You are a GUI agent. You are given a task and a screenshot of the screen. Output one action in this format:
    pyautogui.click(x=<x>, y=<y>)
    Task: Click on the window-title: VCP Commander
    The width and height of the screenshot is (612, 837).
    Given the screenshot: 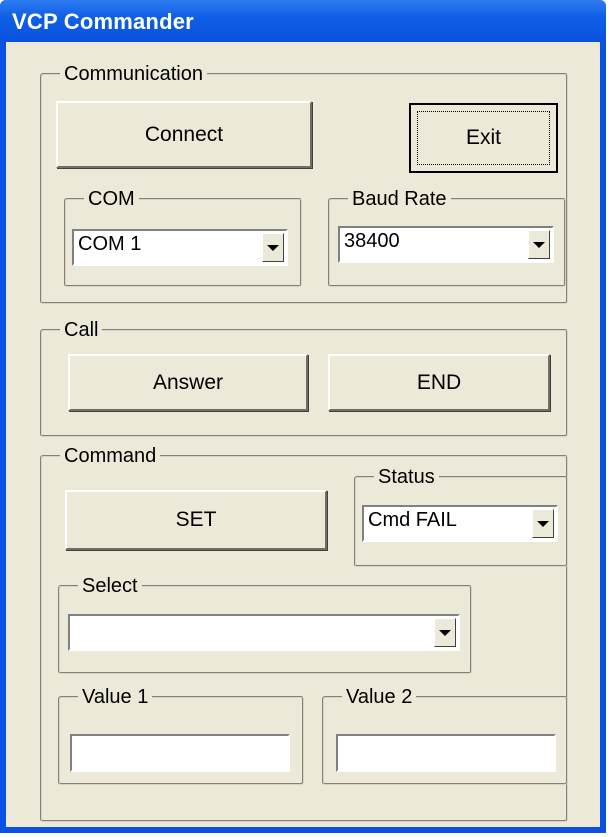 What is the action you would take?
    pyautogui.click(x=103, y=21)
    